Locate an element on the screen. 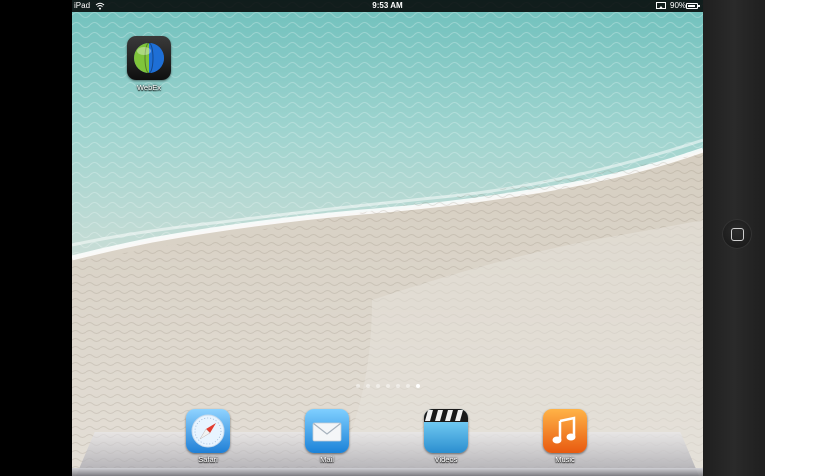  home-square-icon is located at coordinates (737, 234).